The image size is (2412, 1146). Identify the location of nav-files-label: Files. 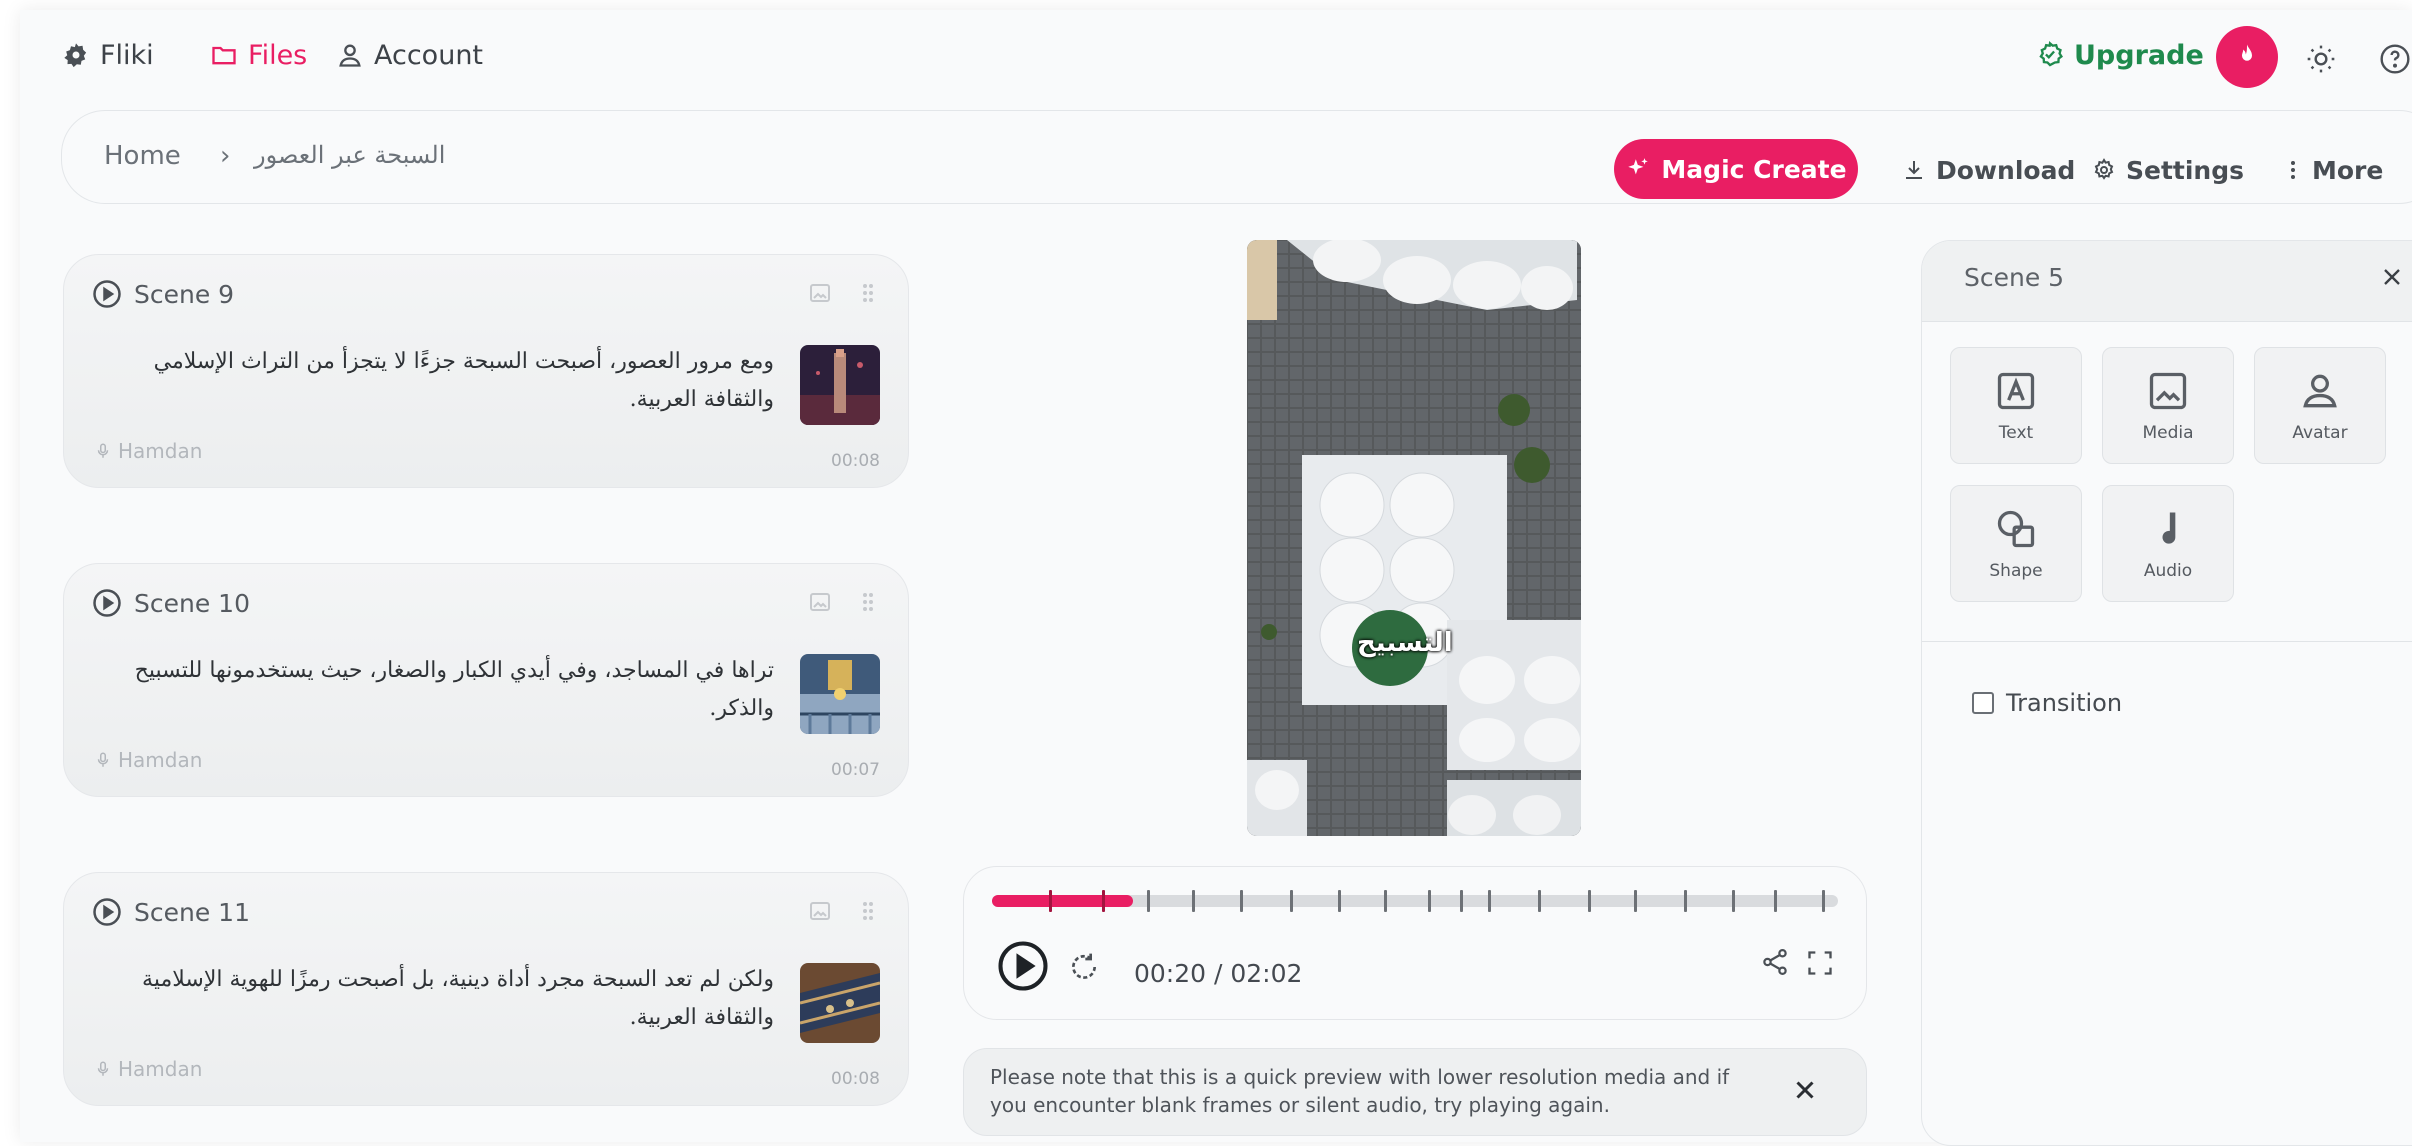
(278, 55).